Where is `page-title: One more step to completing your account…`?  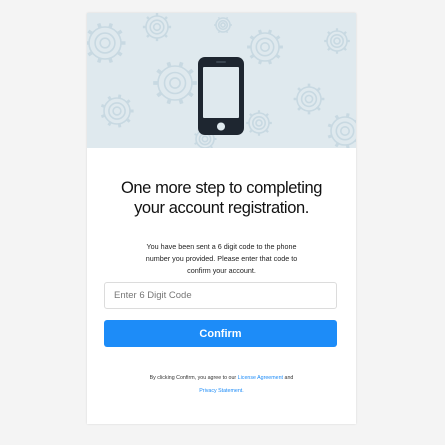
page-title: One more step to completing your account… is located at coordinates (221, 198).